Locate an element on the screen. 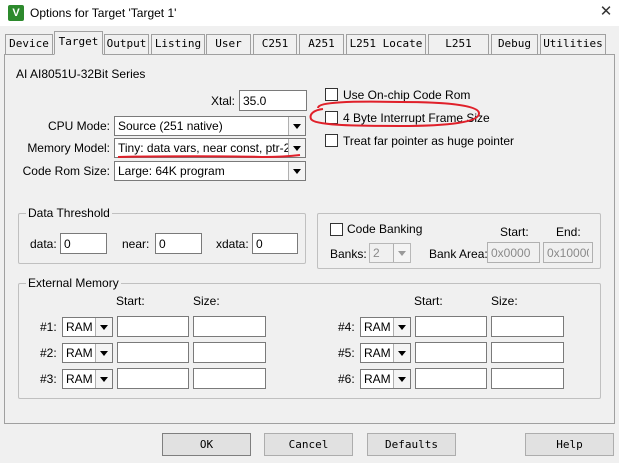  bank-area-label: Bank Area: is located at coordinates (458, 254).